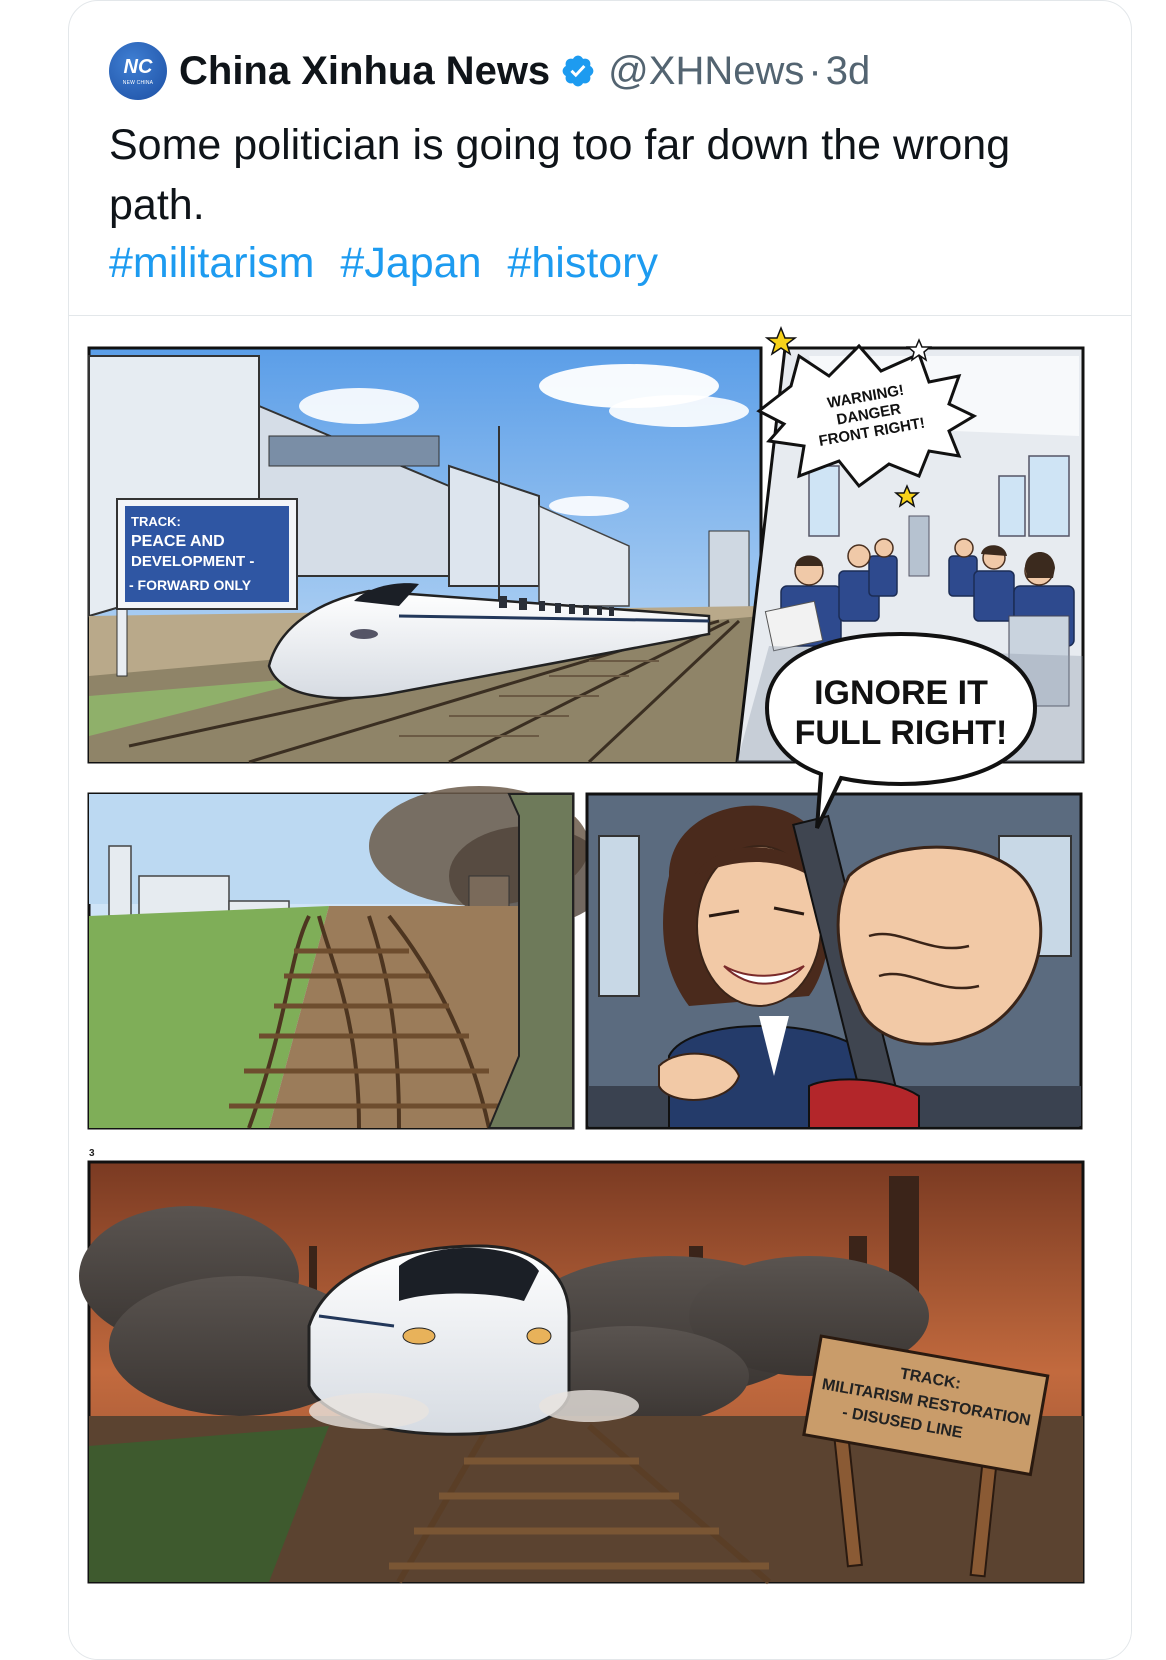 This screenshot has width=1166, height=1660. What do you see at coordinates (138, 83) in the screenshot?
I see `avatar-subtext: NEW CHINA` at bounding box center [138, 83].